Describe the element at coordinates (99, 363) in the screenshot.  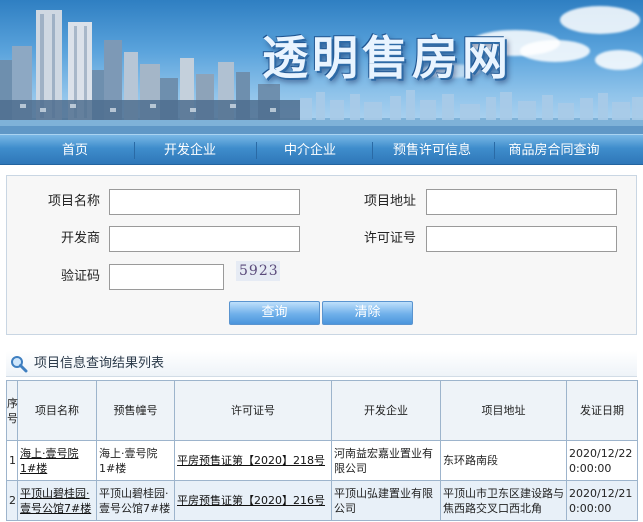
I see `results-title: 项目信息查询结果列表` at that location.